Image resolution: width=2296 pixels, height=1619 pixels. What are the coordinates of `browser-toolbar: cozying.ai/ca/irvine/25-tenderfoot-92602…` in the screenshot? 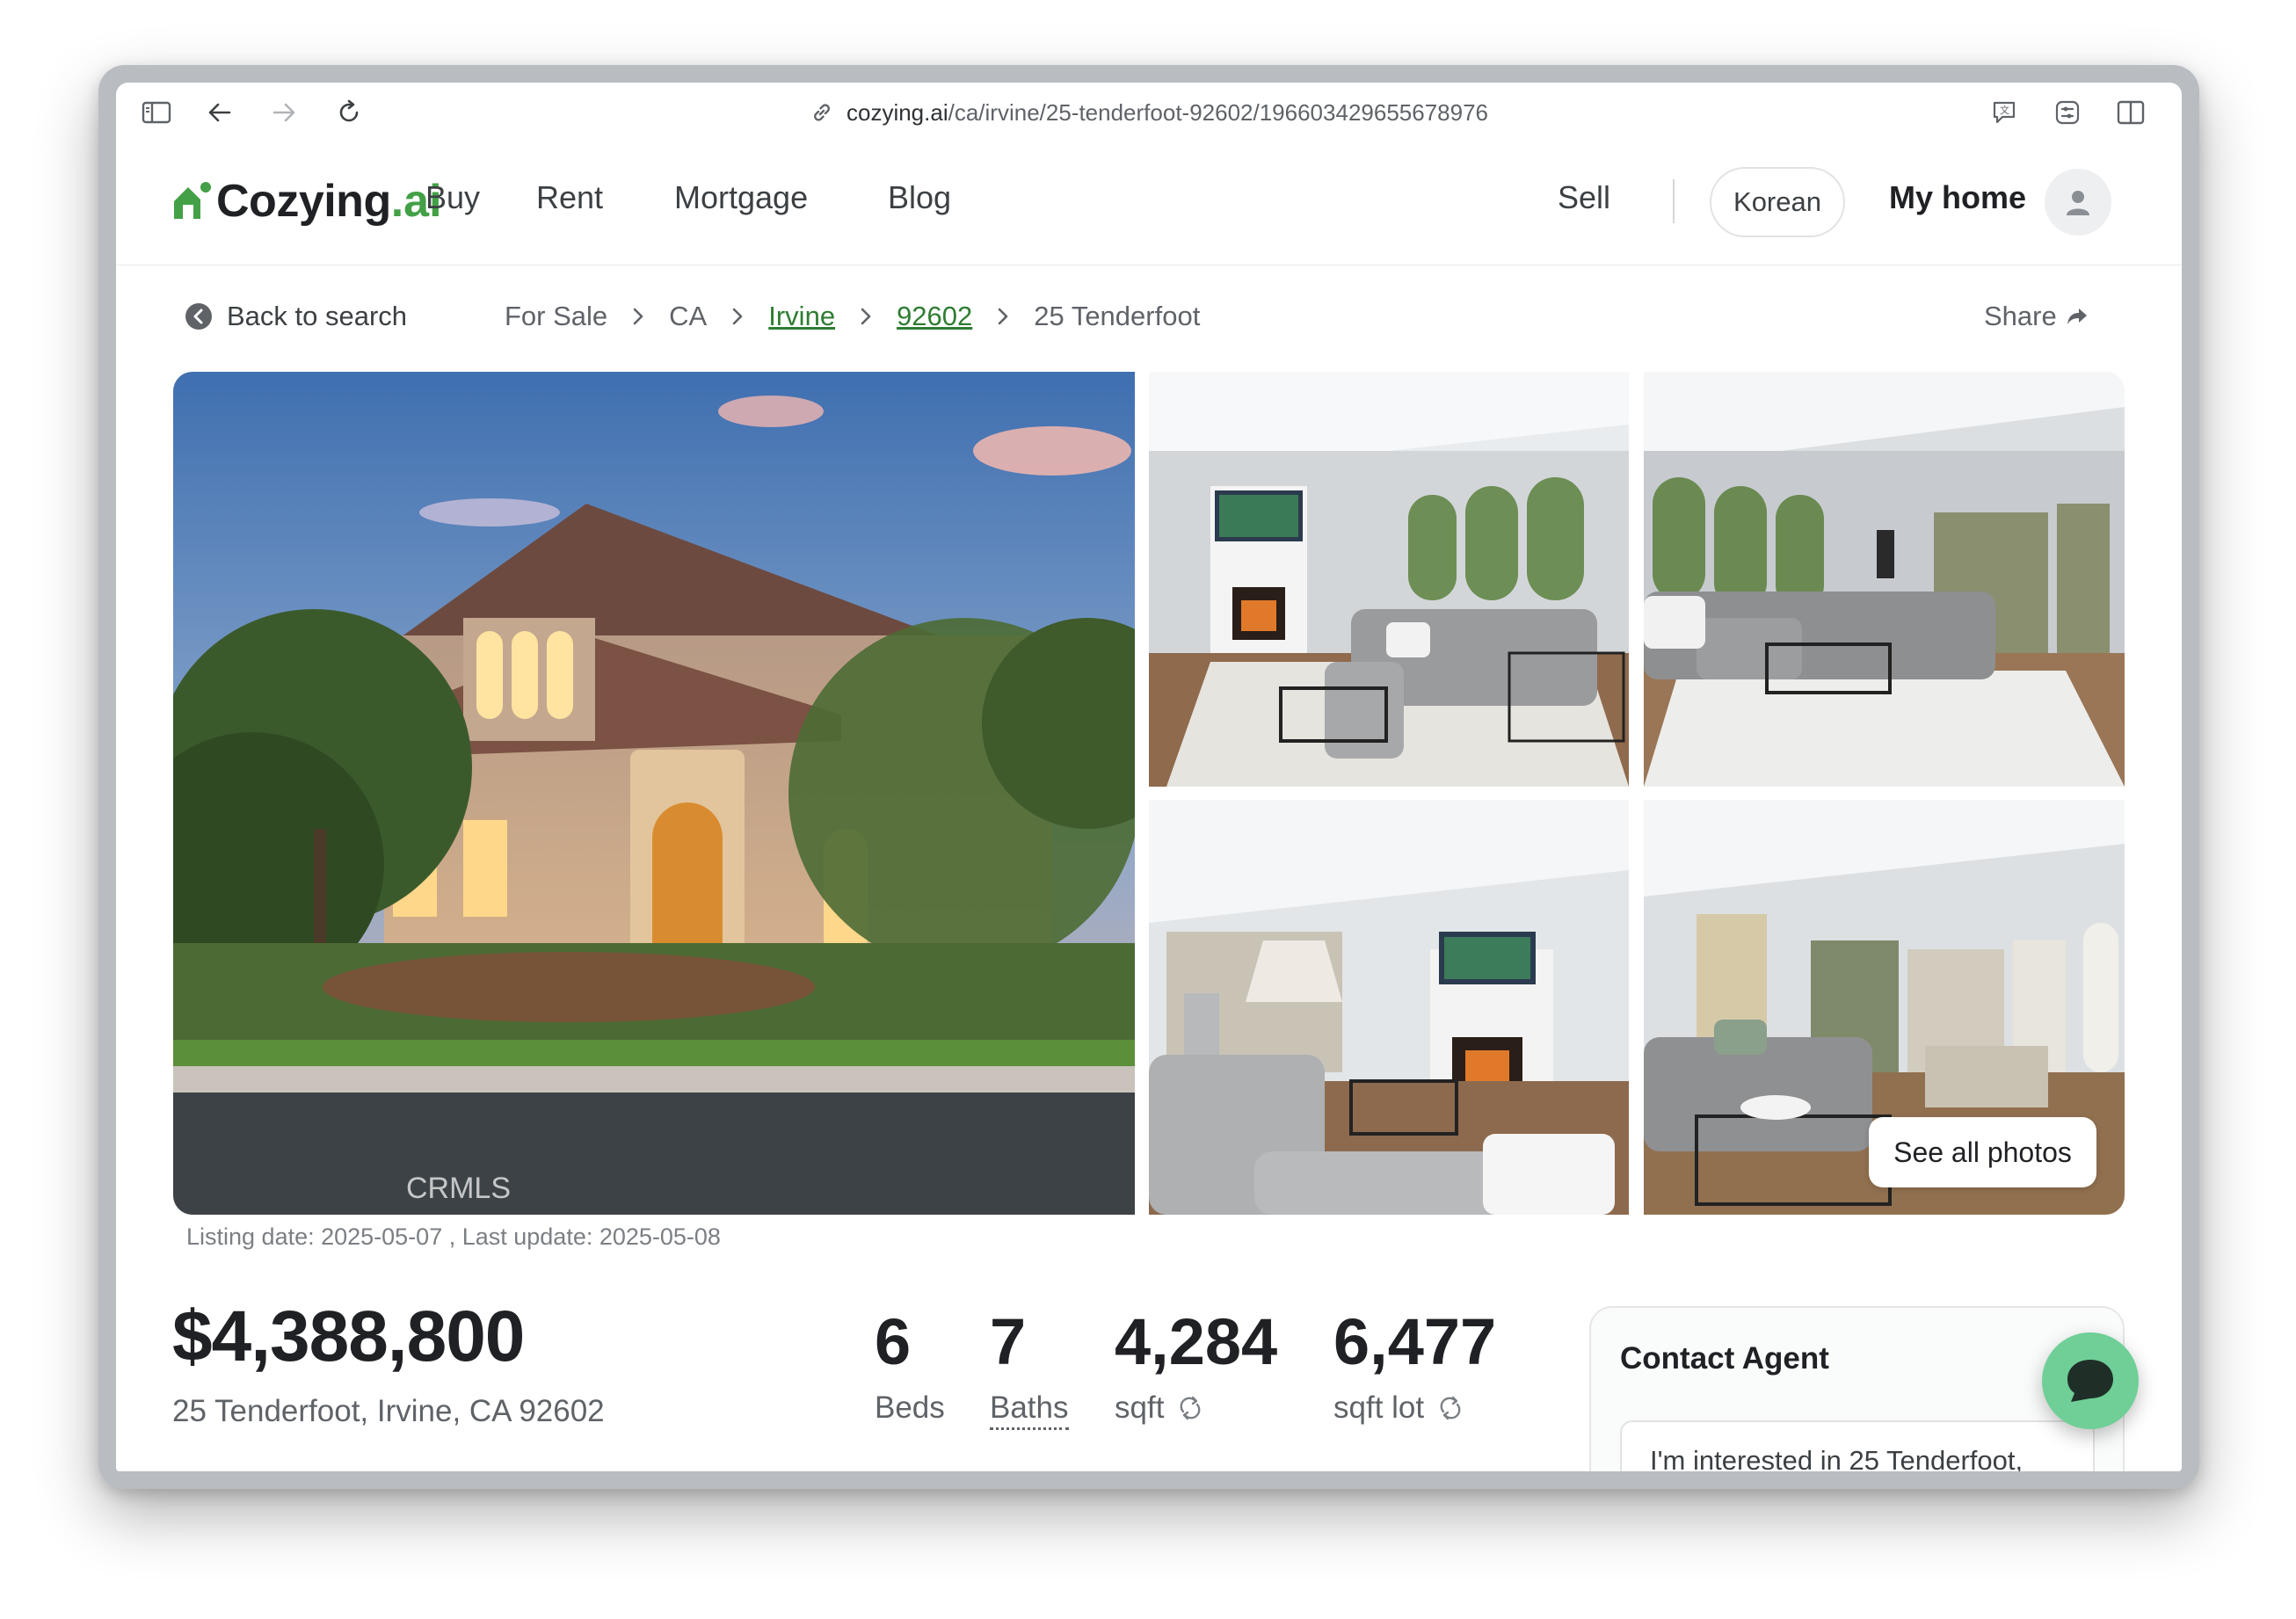 It's located at (1149, 113).